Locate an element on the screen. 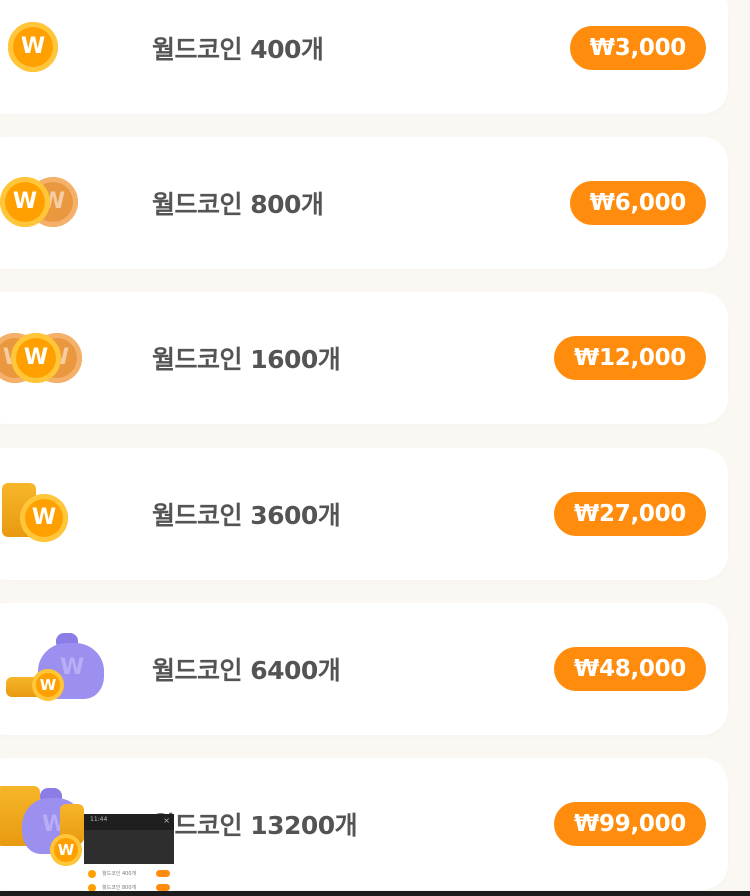  product-label: 월드코인 6400개 is located at coordinates (246, 670).